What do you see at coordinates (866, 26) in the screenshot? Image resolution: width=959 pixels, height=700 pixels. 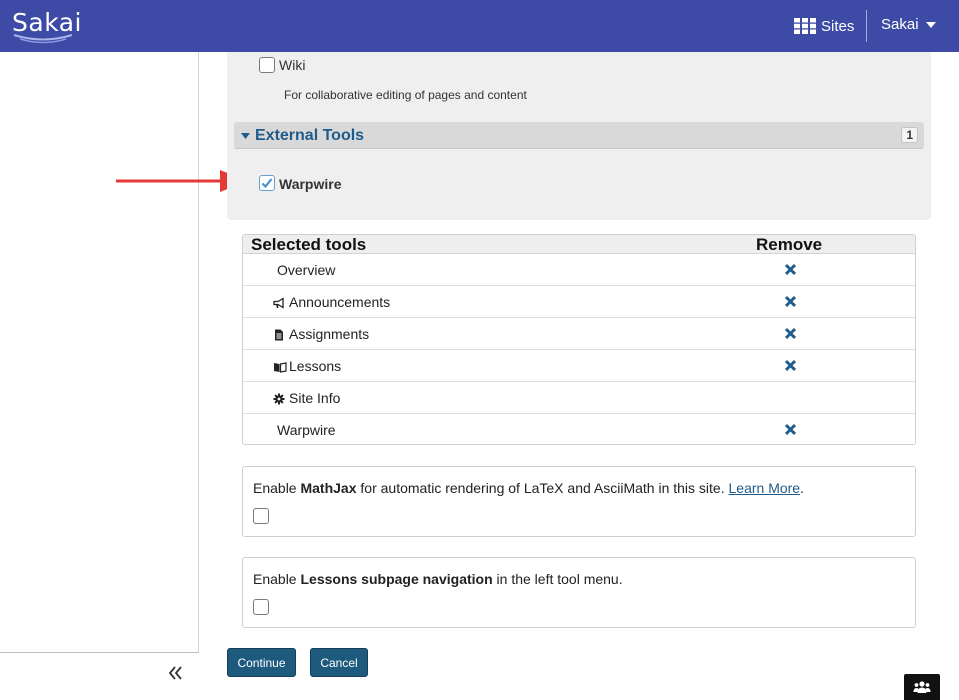 I see `header-divider` at bounding box center [866, 26].